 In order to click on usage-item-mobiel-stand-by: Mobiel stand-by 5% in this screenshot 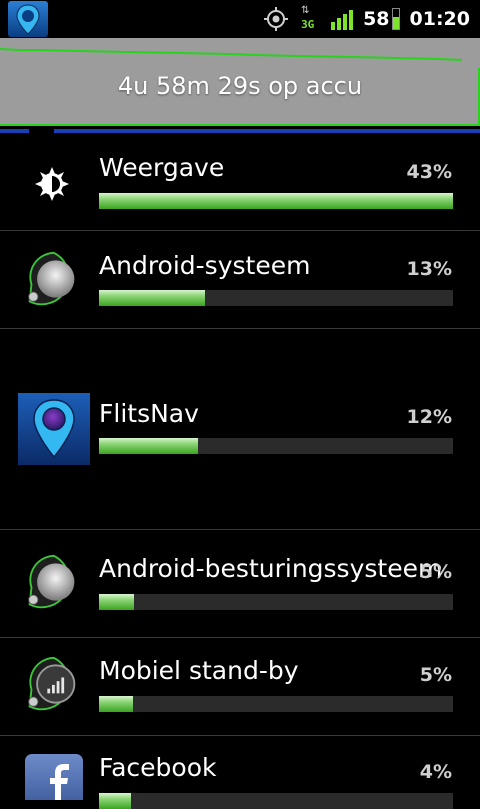, I will do `click(240, 687)`.